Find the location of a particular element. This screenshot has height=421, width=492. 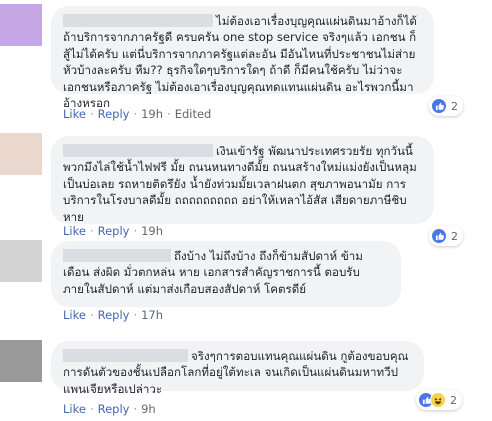

timestamp: 17h is located at coordinates (152, 315).